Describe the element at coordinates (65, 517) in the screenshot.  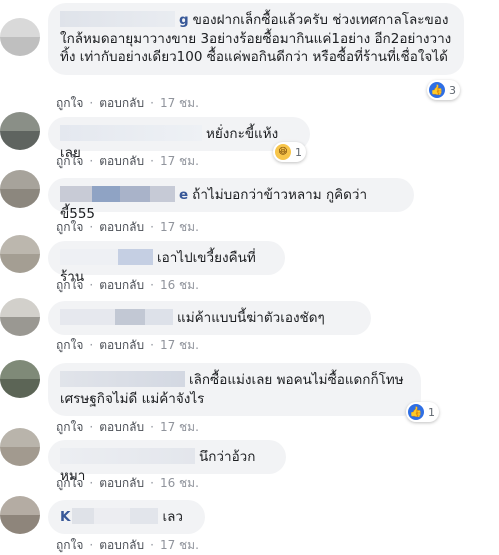
I see `commenter-name: K` at that location.